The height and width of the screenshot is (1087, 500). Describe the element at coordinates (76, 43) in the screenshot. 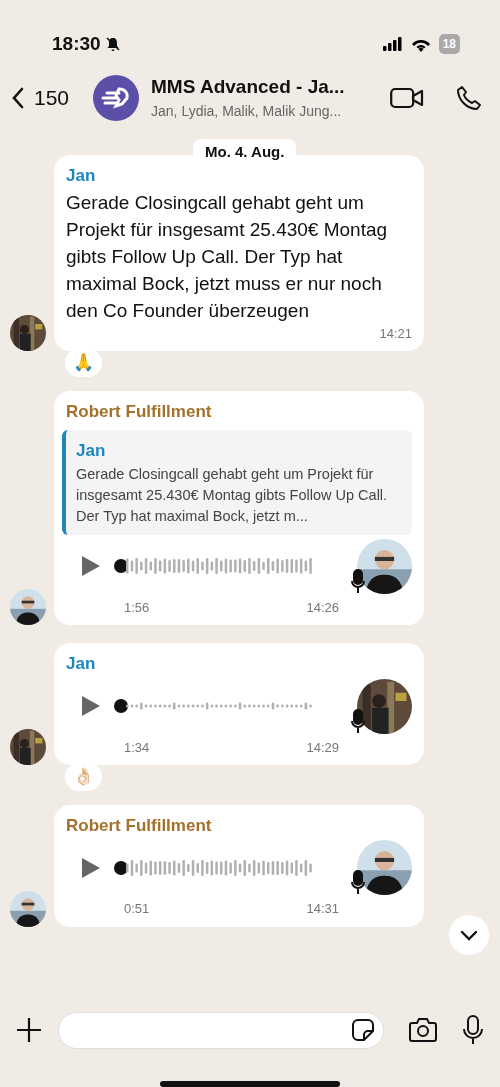

I see `clock-time: 18:30` at that location.